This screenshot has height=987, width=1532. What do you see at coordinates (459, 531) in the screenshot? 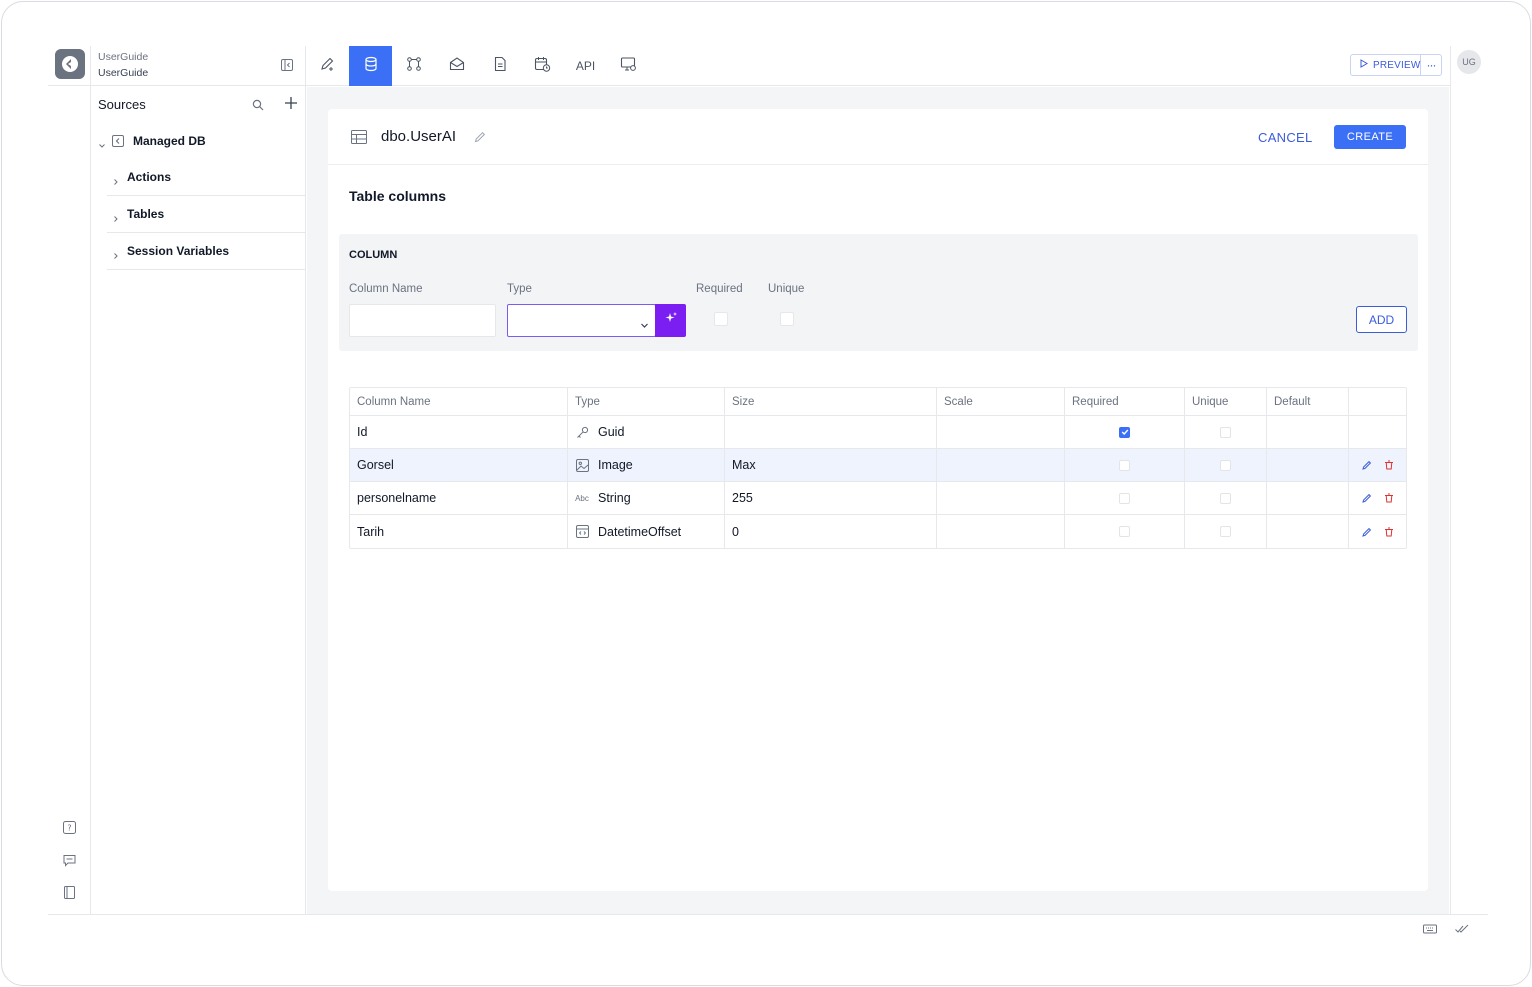
I see `cell-column-name: Tarih` at bounding box center [459, 531].